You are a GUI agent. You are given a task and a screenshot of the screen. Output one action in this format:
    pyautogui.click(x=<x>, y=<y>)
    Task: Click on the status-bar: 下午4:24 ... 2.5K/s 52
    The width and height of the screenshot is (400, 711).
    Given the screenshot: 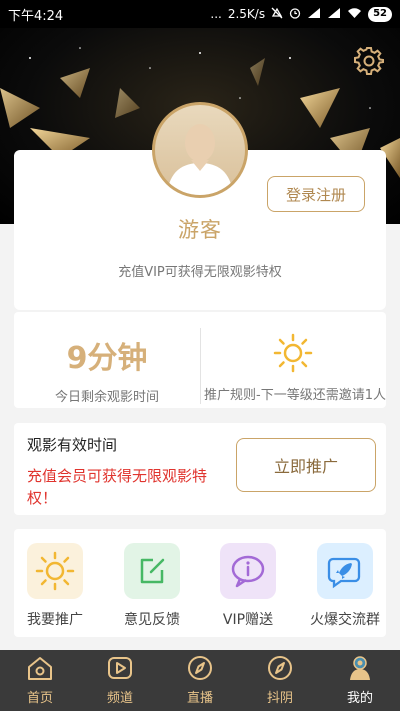 What is the action you would take?
    pyautogui.click(x=200, y=14)
    